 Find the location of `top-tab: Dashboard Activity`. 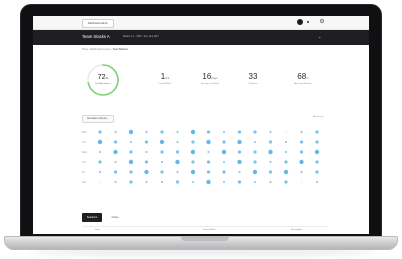

top-tab: Dashboard Activity is located at coordinates (98, 23).